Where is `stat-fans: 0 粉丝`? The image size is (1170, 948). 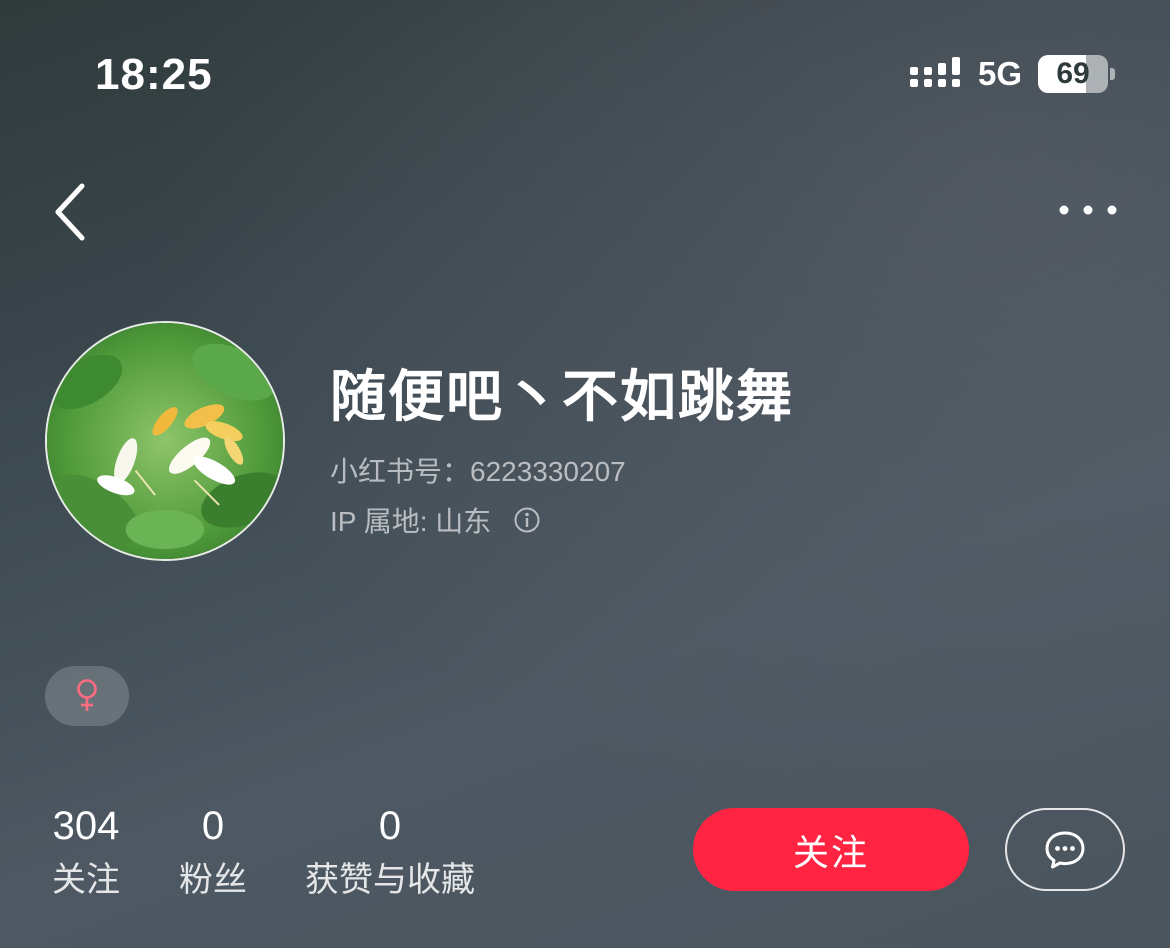 stat-fans: 0 粉丝 is located at coordinates (213, 851).